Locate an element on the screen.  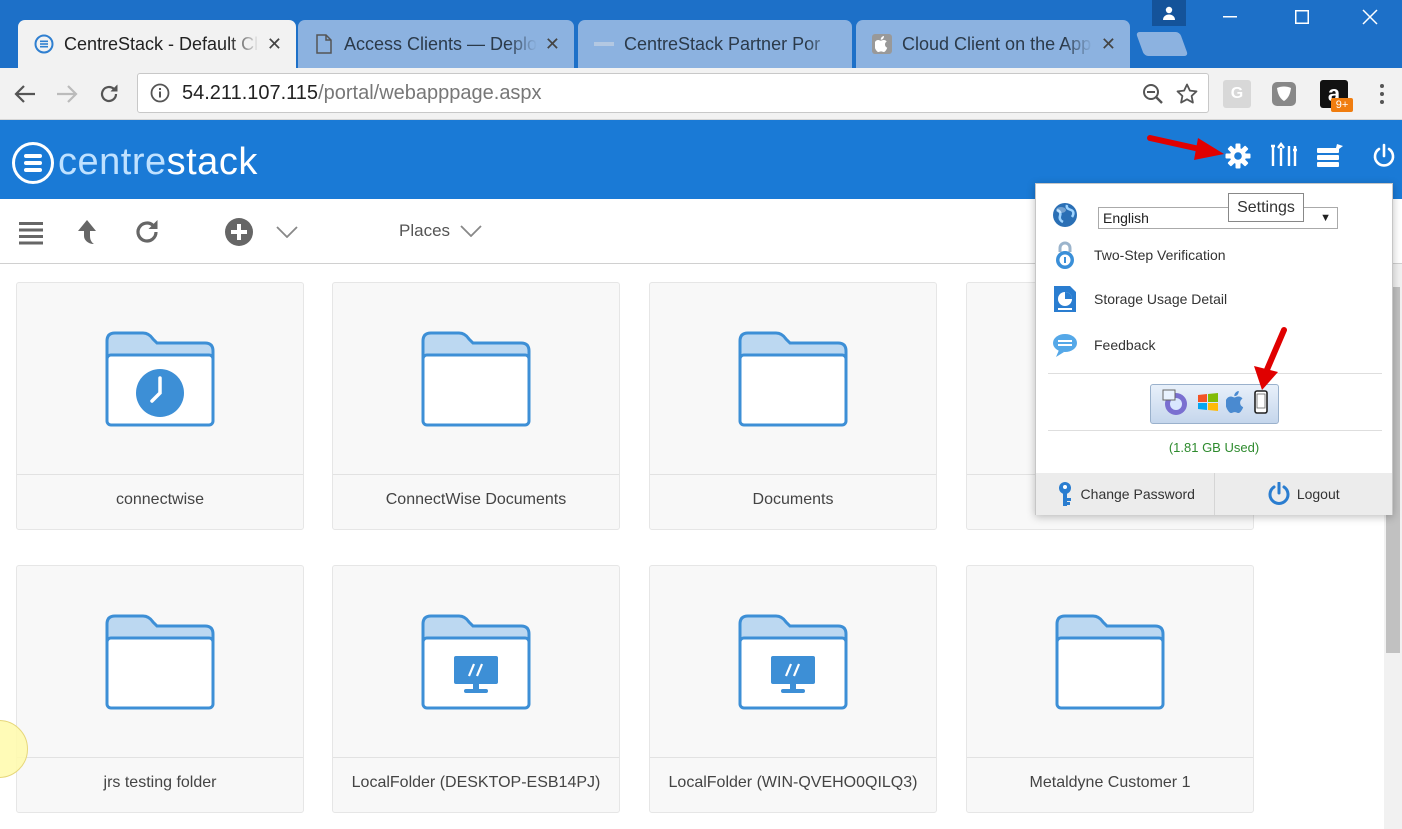
power-icon is located at coordinates (1384, 156).